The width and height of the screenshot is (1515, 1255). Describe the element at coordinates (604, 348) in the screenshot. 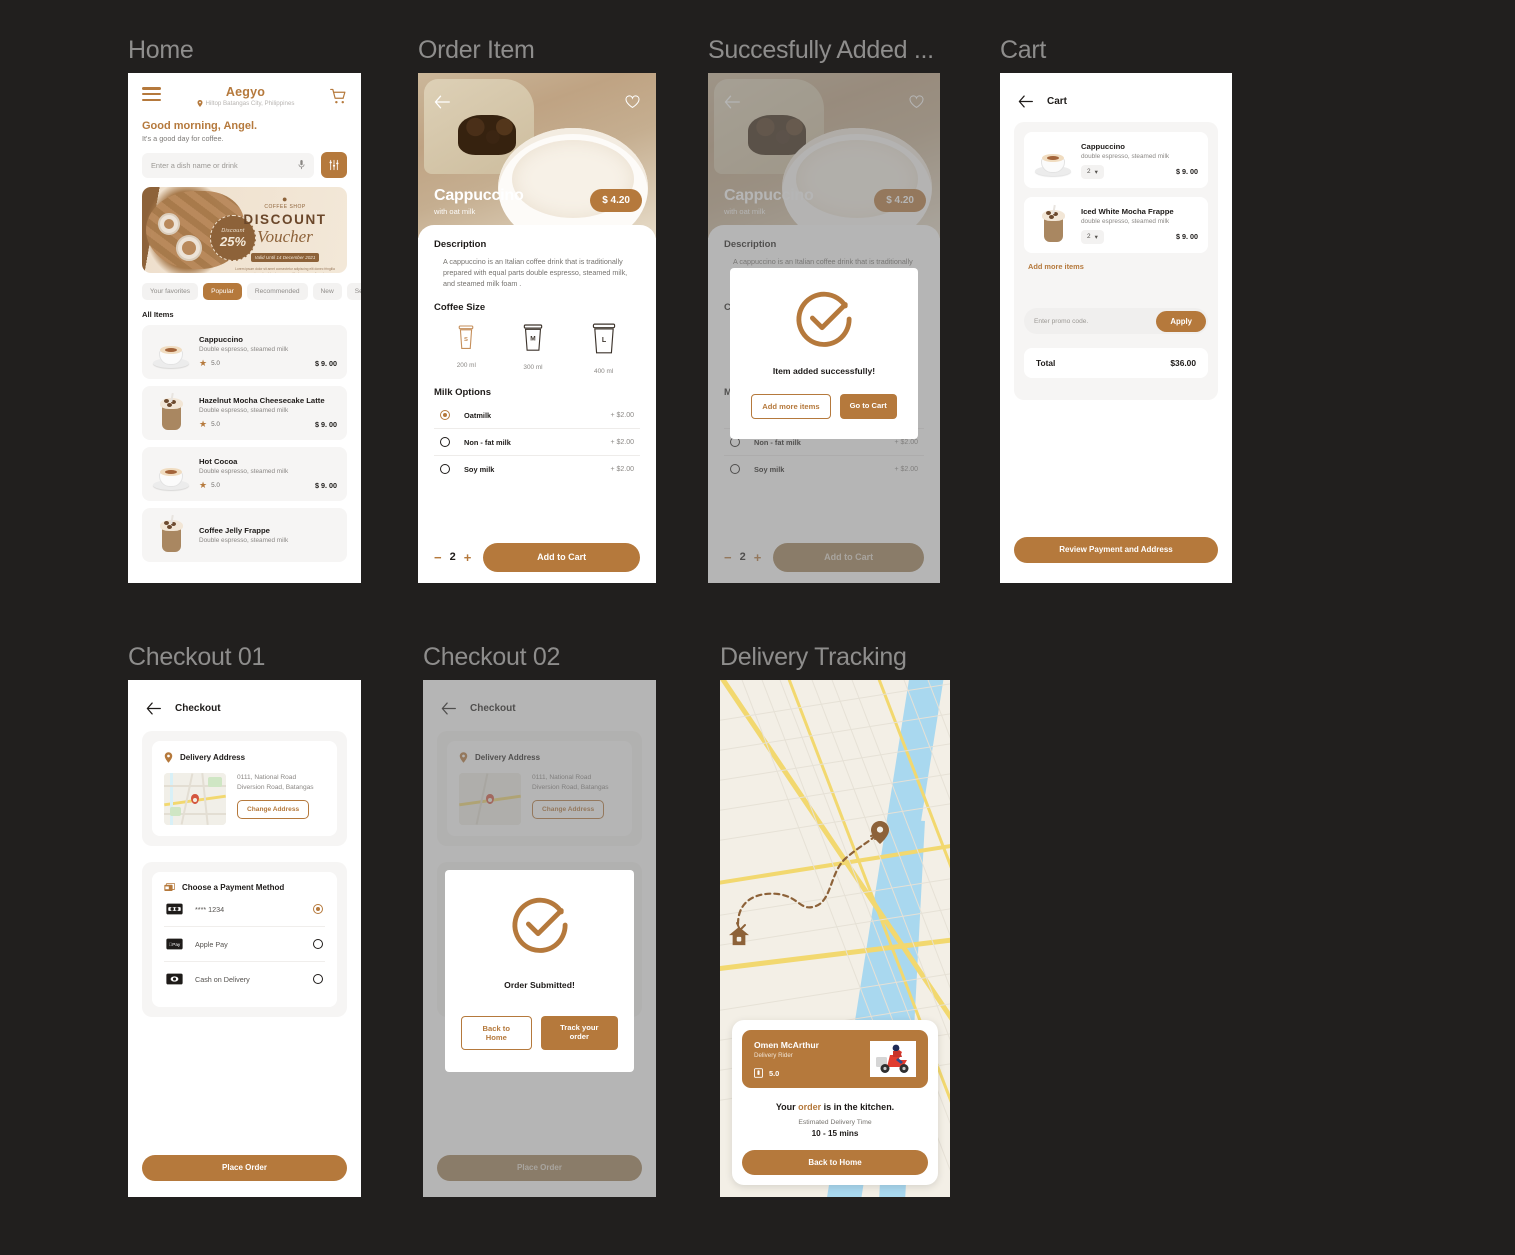

I see `size-option-l: L 400 ml` at that location.